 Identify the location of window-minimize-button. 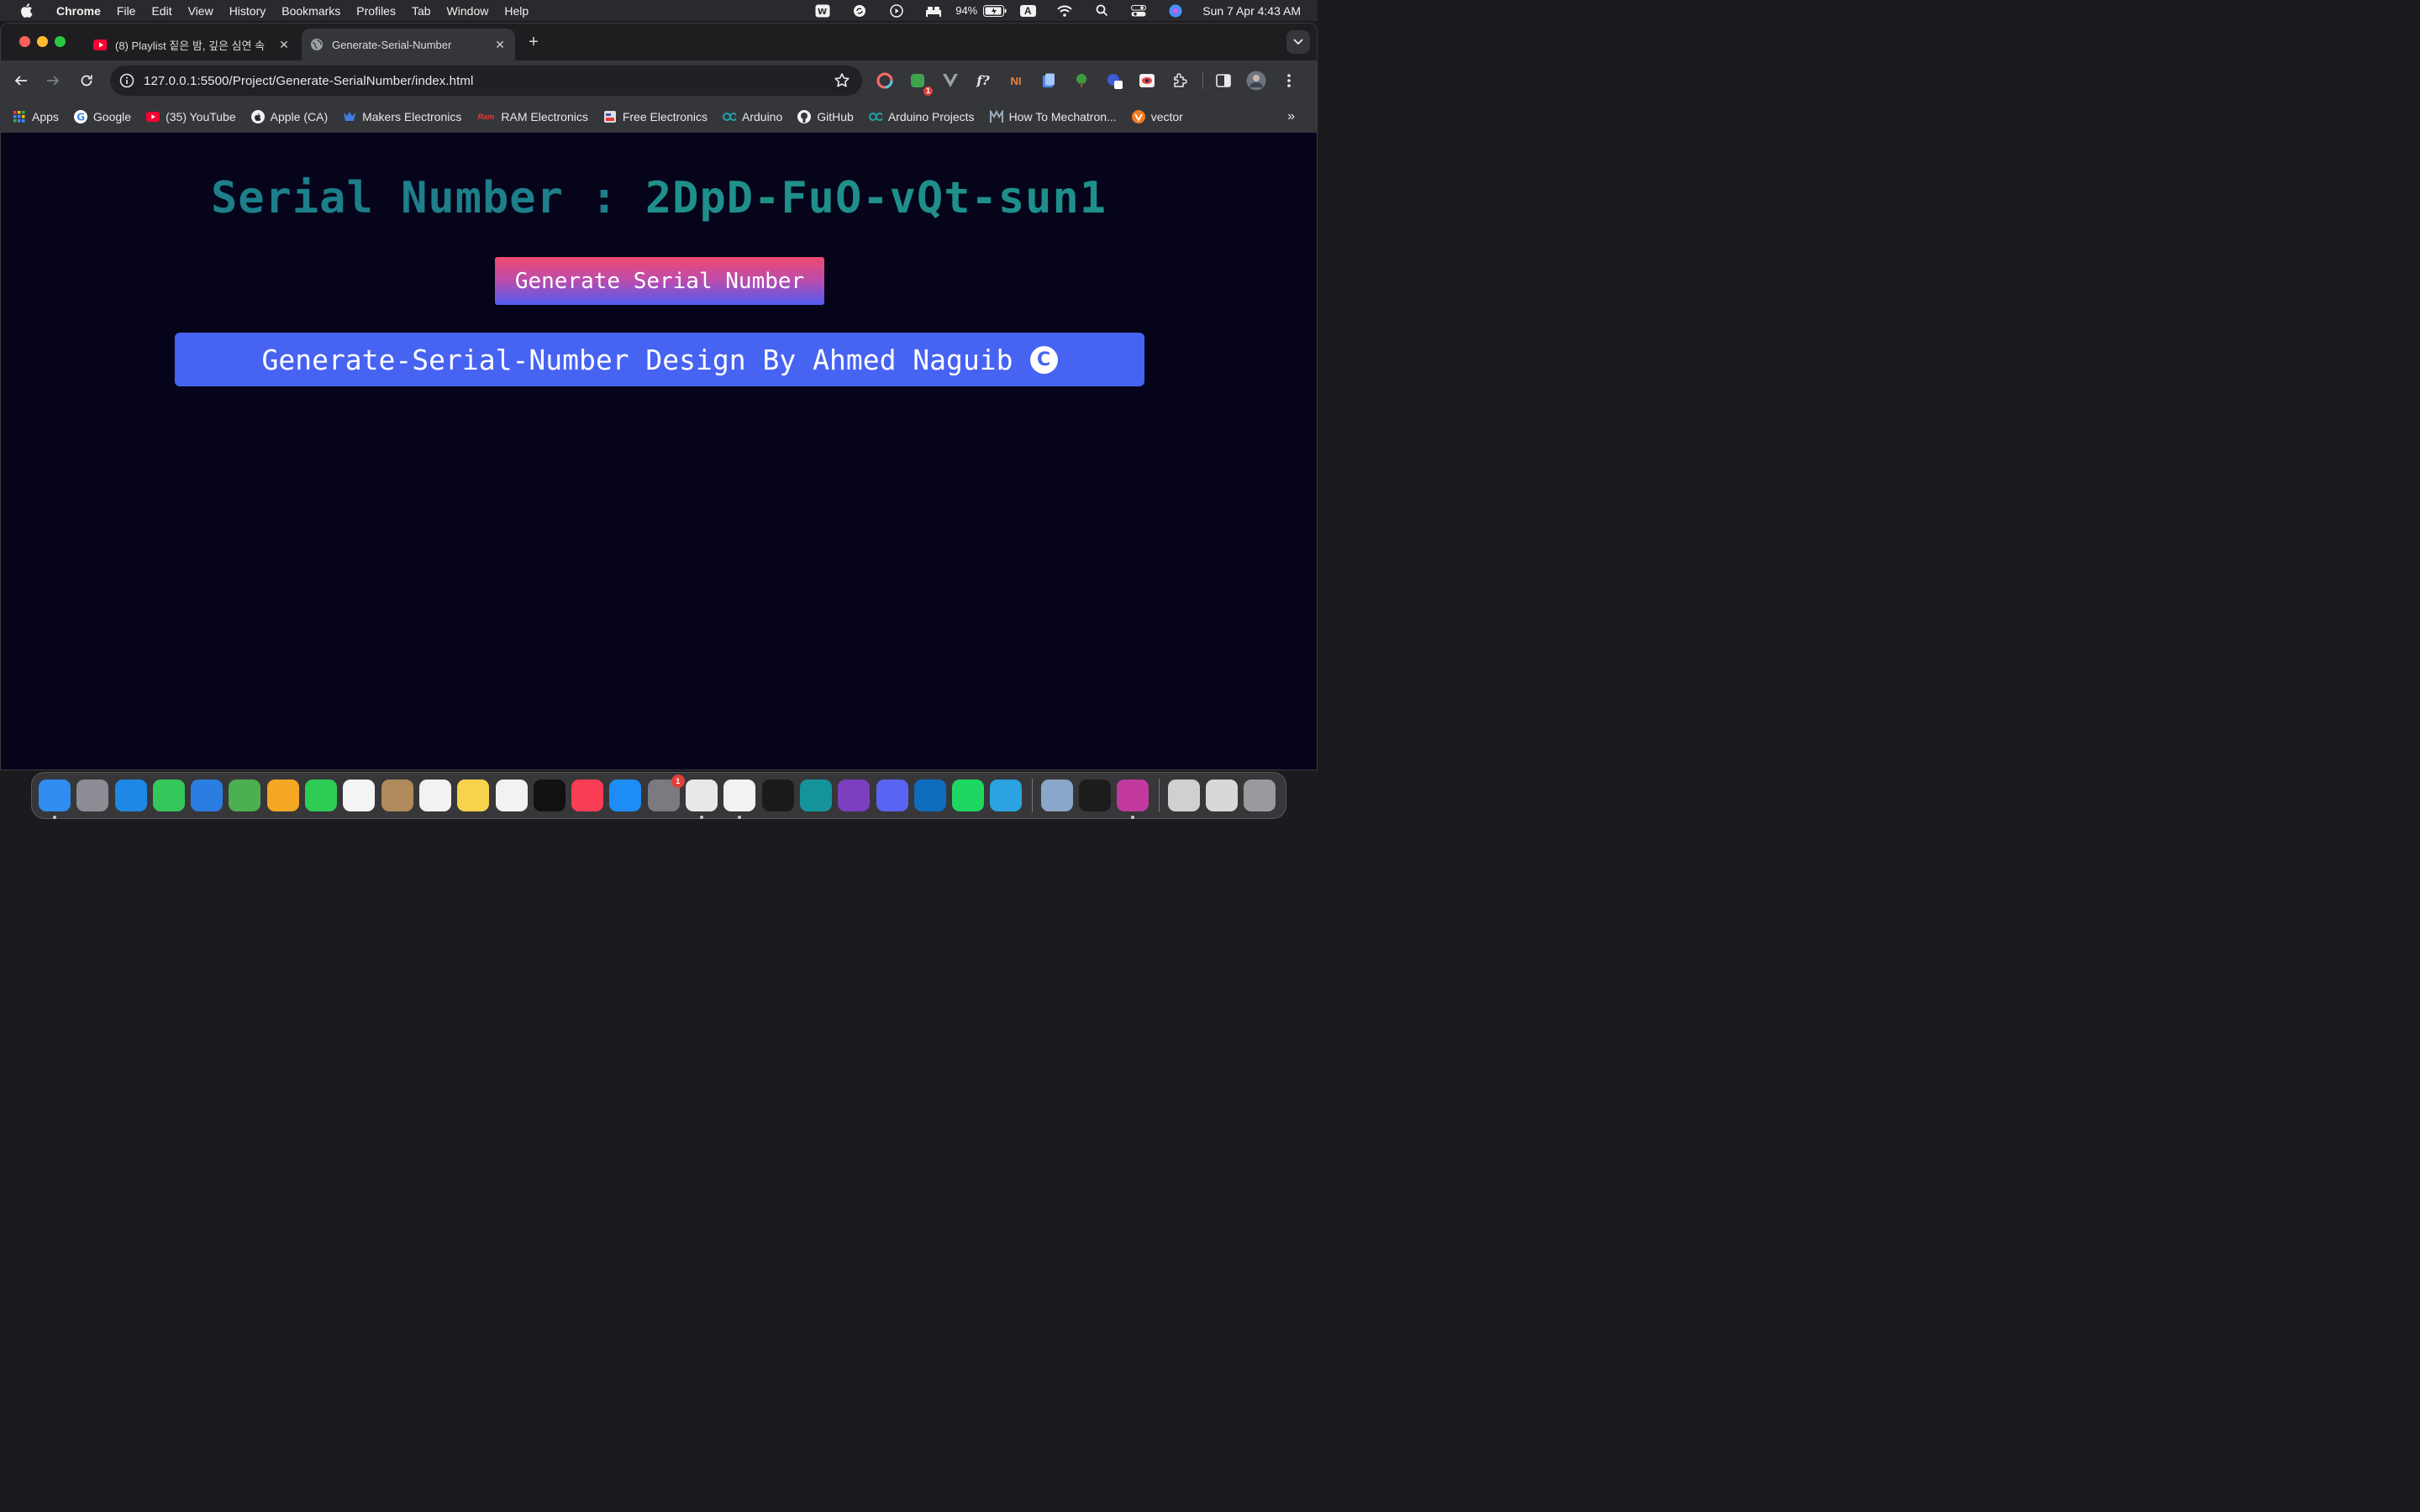
(42, 41).